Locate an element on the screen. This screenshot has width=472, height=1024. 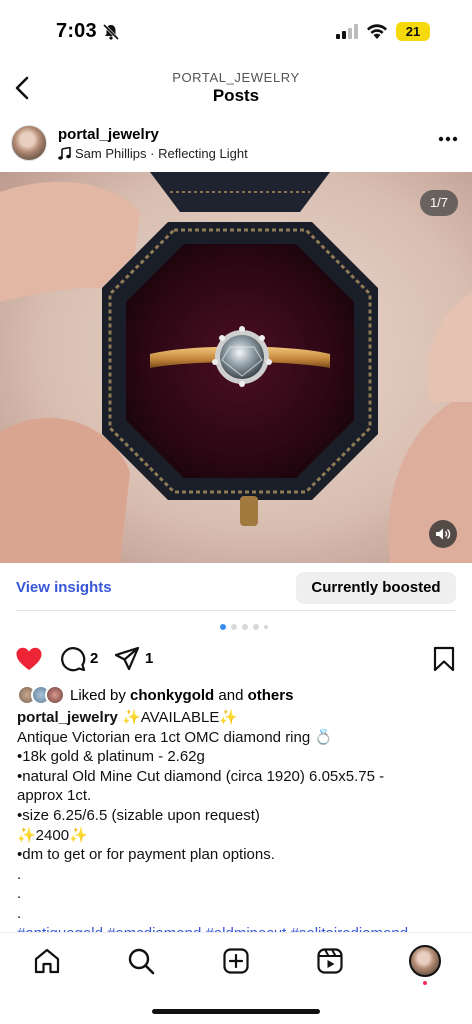
caption-line: ✨2400✨ is located at coordinates (52, 835).